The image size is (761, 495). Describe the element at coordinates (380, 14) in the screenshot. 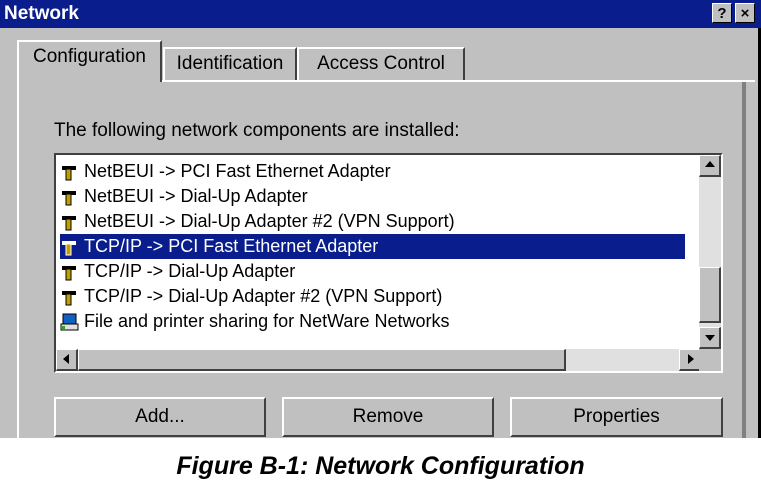

I see `title-bar: Network ? ×` at that location.